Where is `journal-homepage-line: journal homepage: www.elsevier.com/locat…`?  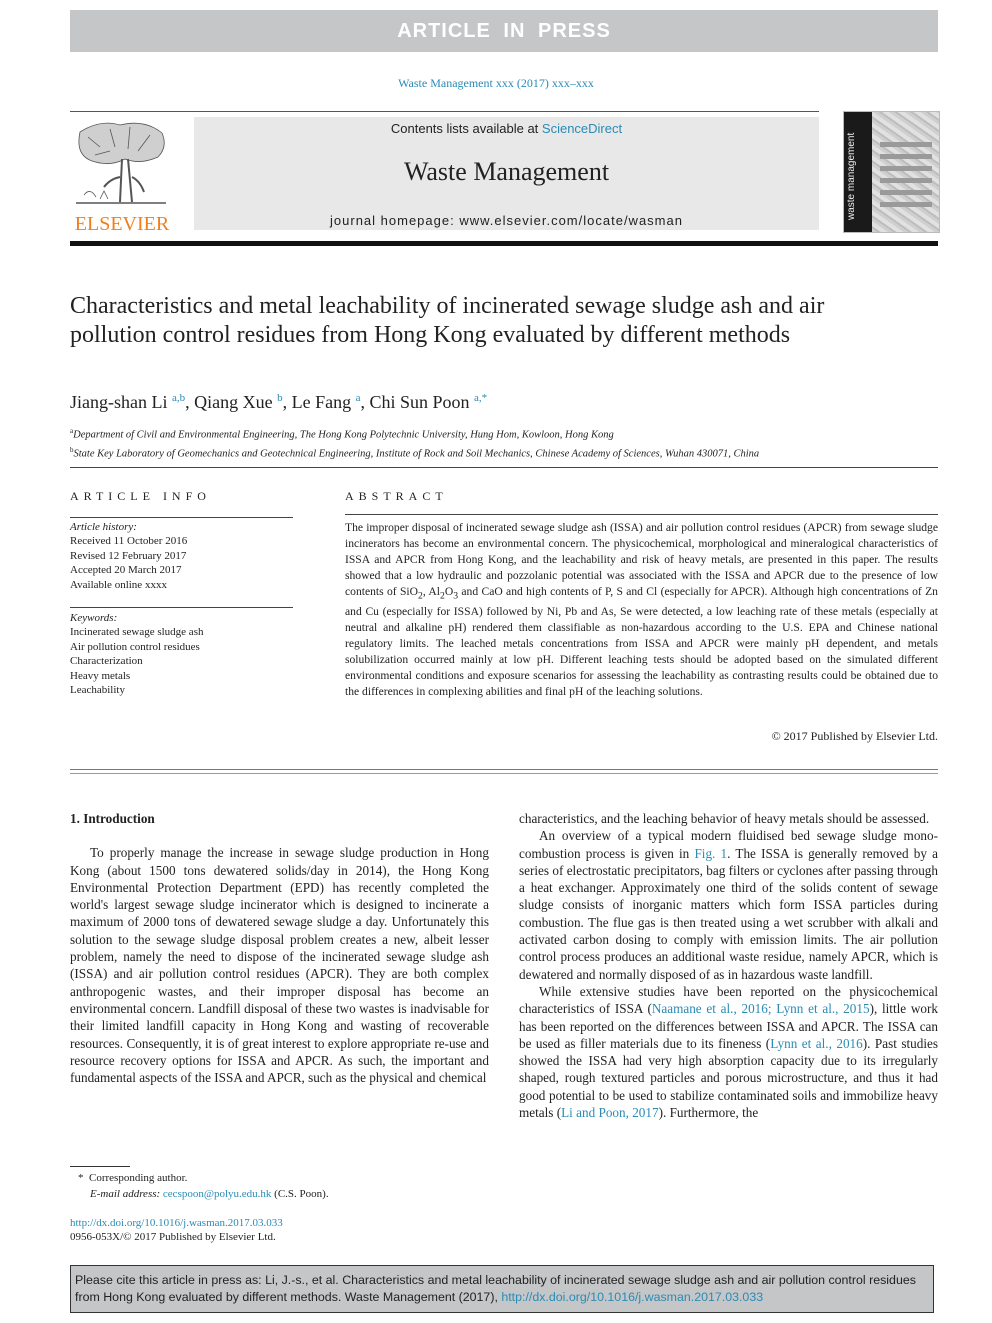 journal-homepage-line: journal homepage: www.elsevier.com/locat… is located at coordinates (506, 220).